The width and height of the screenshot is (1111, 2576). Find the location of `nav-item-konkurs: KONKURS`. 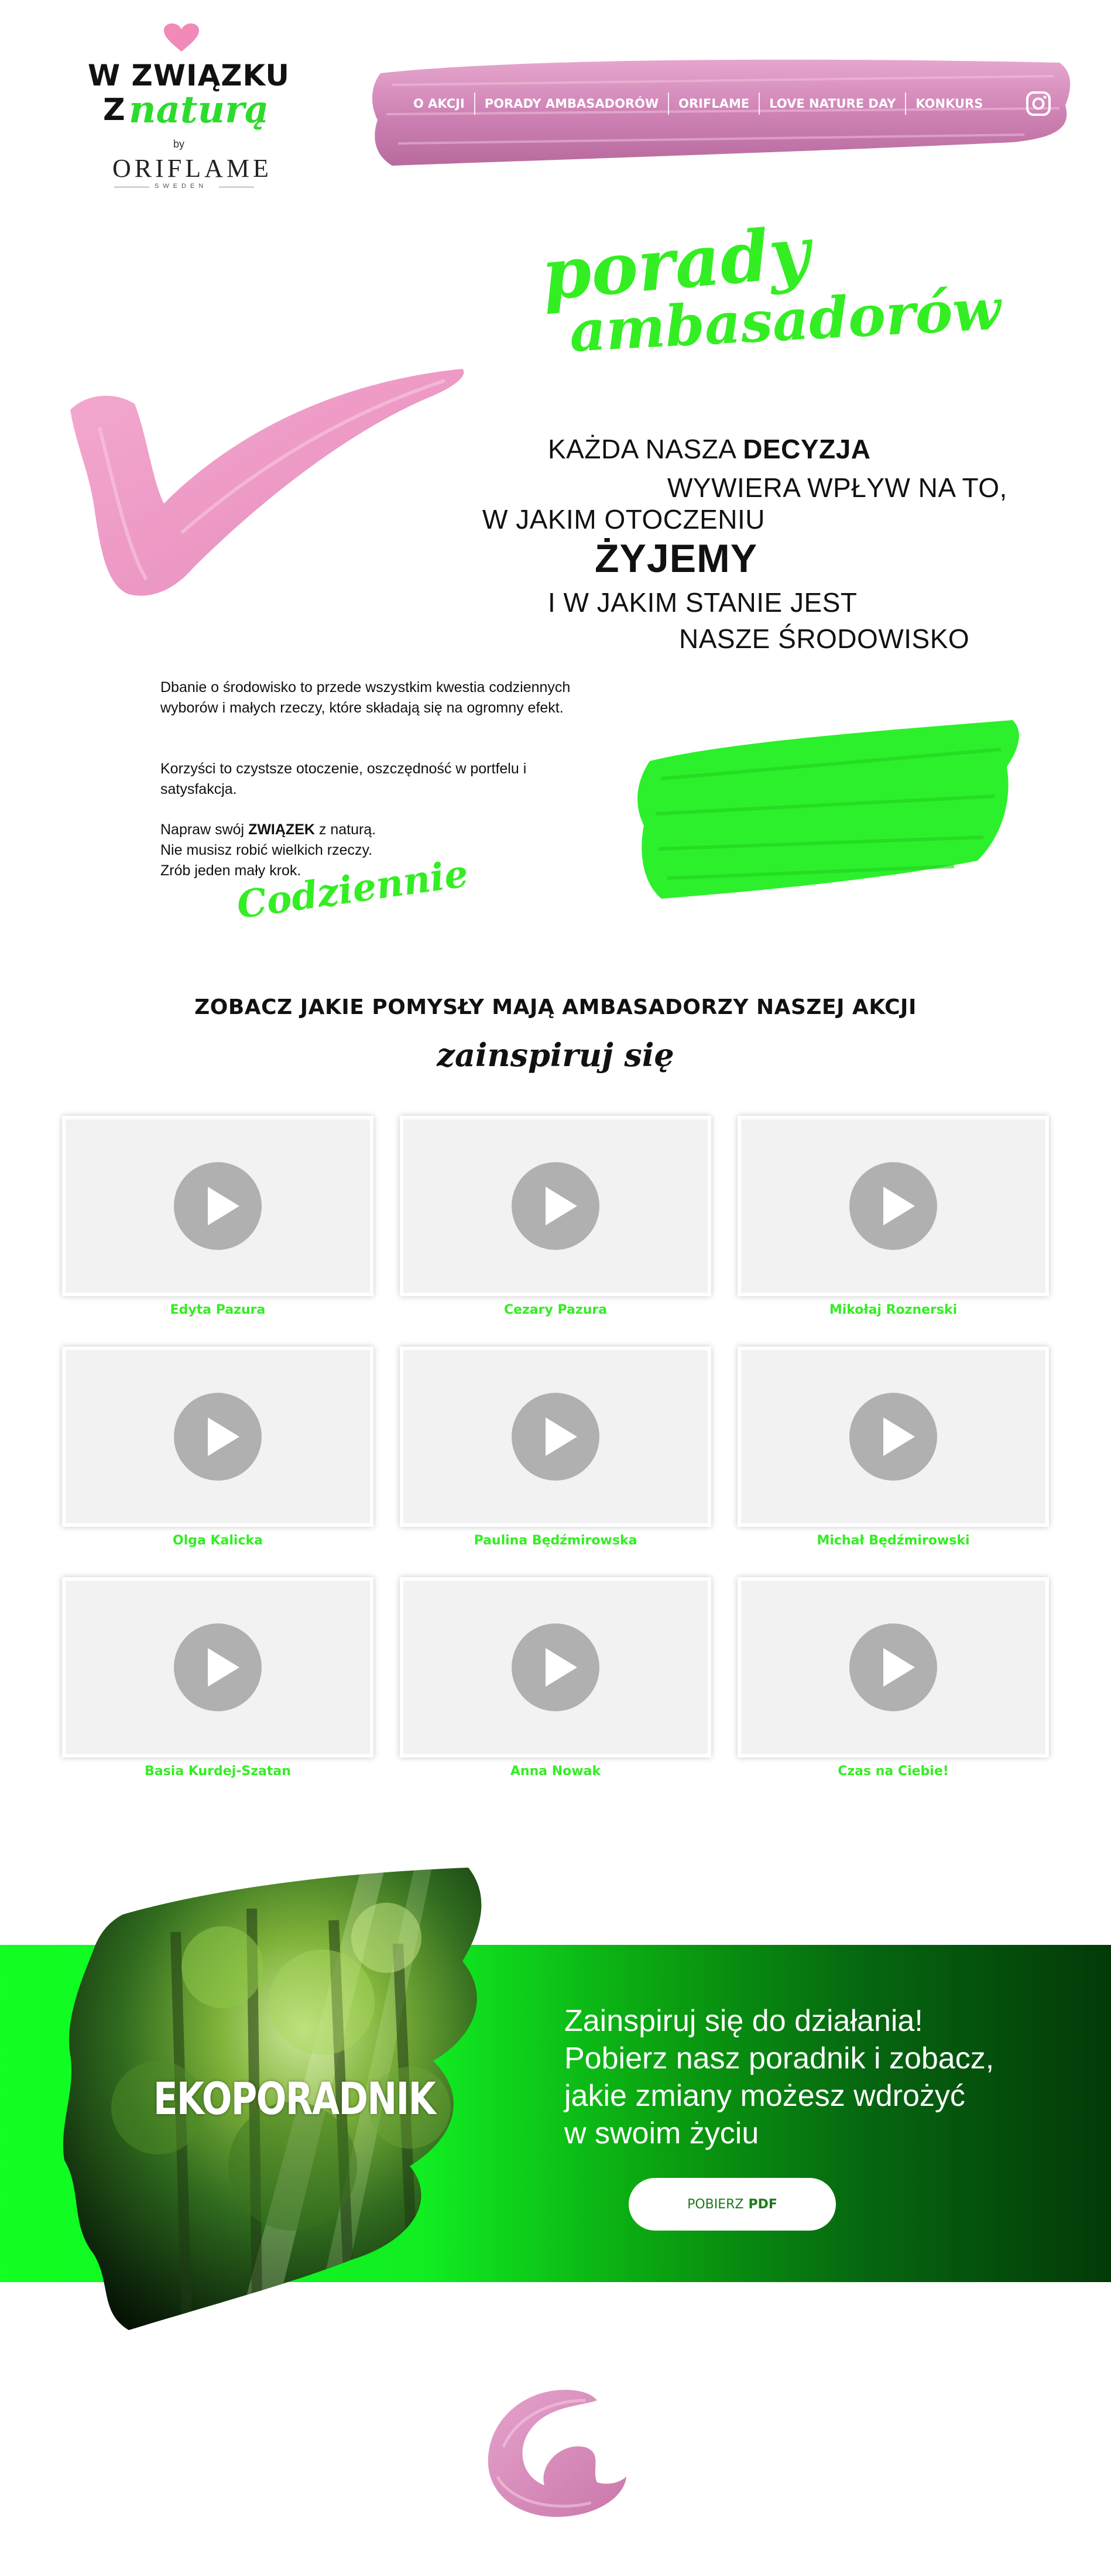

nav-item-konkurs: KONKURS is located at coordinates (949, 104).